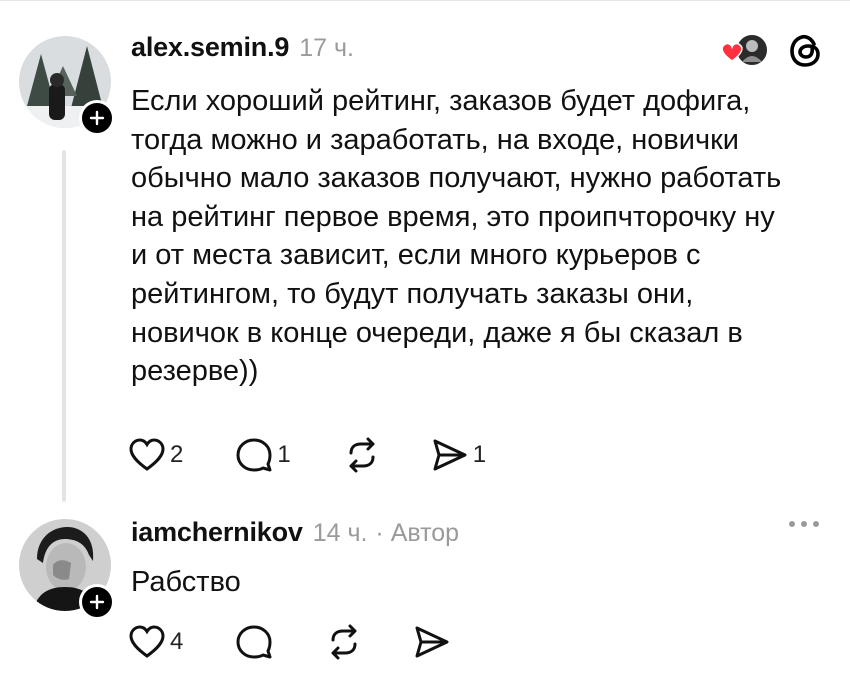 The width and height of the screenshot is (850, 689). I want to click on reply-count: 1, so click(284, 454).